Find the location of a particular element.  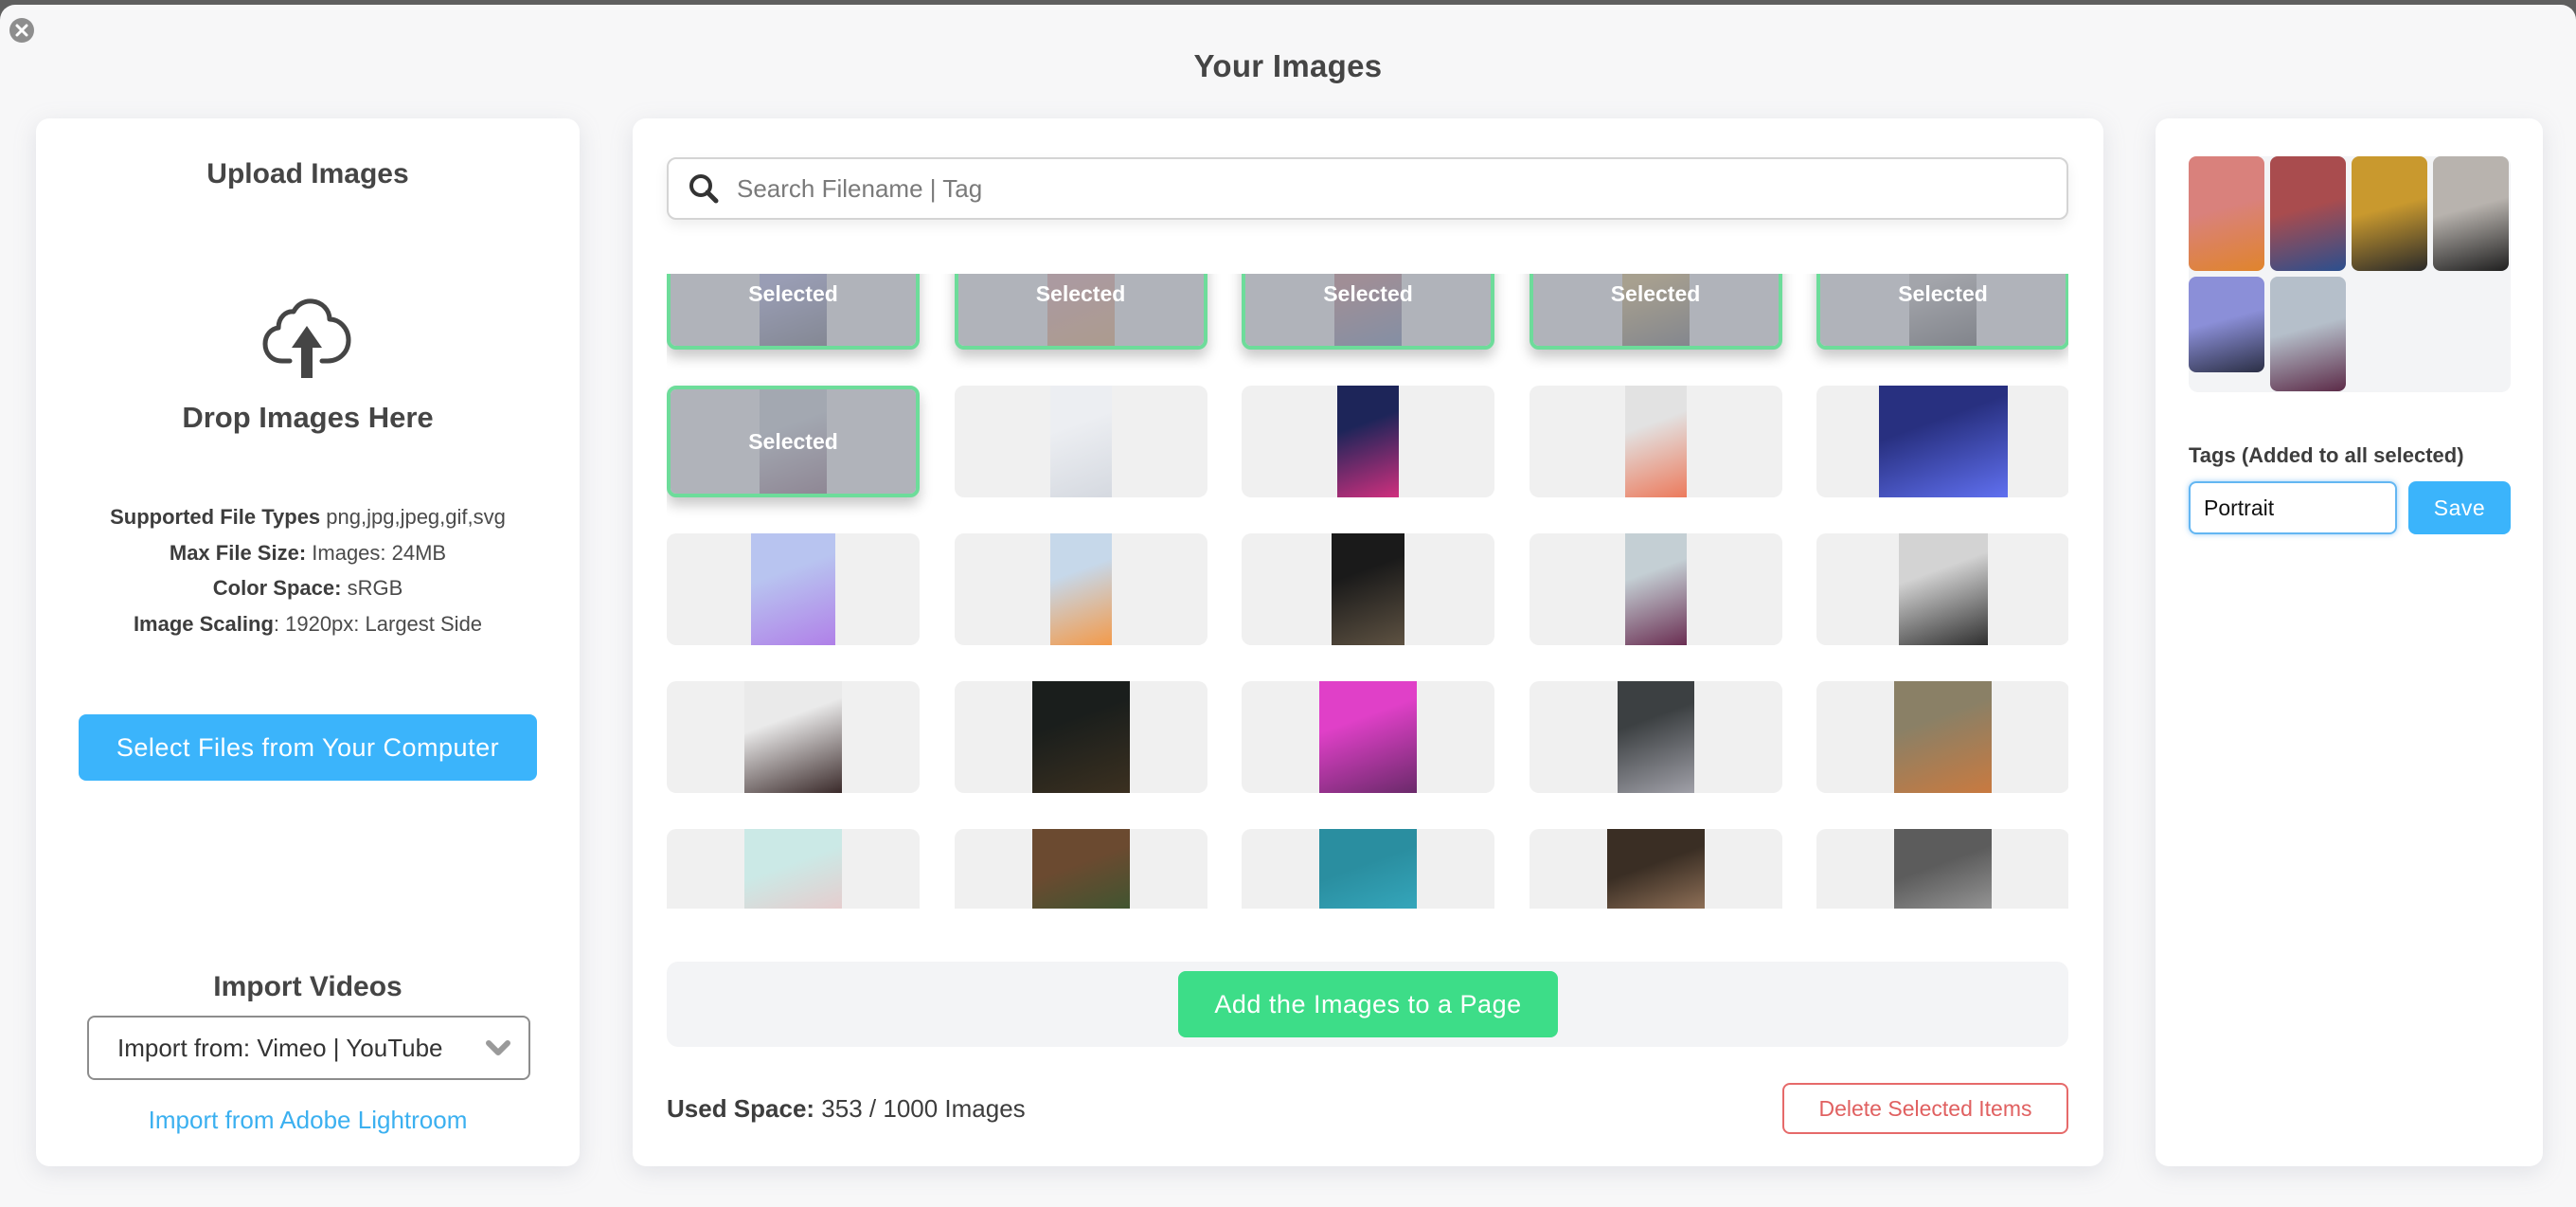

save-tags-button: Save is located at coordinates (2459, 507).